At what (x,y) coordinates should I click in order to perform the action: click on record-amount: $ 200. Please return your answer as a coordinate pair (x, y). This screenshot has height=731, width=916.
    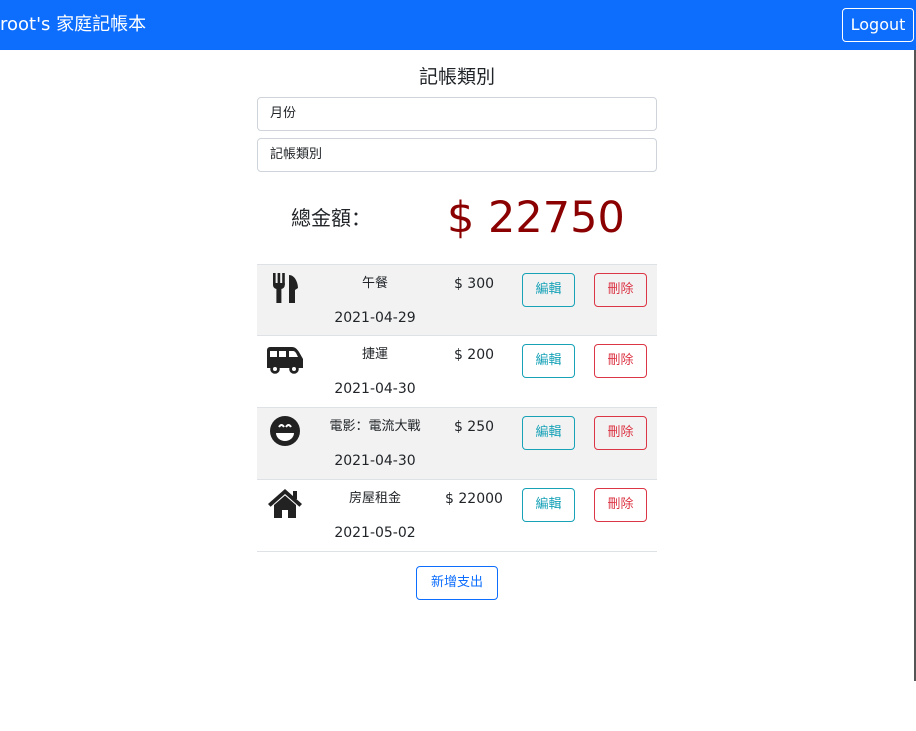
    Looking at the image, I should click on (474, 355).